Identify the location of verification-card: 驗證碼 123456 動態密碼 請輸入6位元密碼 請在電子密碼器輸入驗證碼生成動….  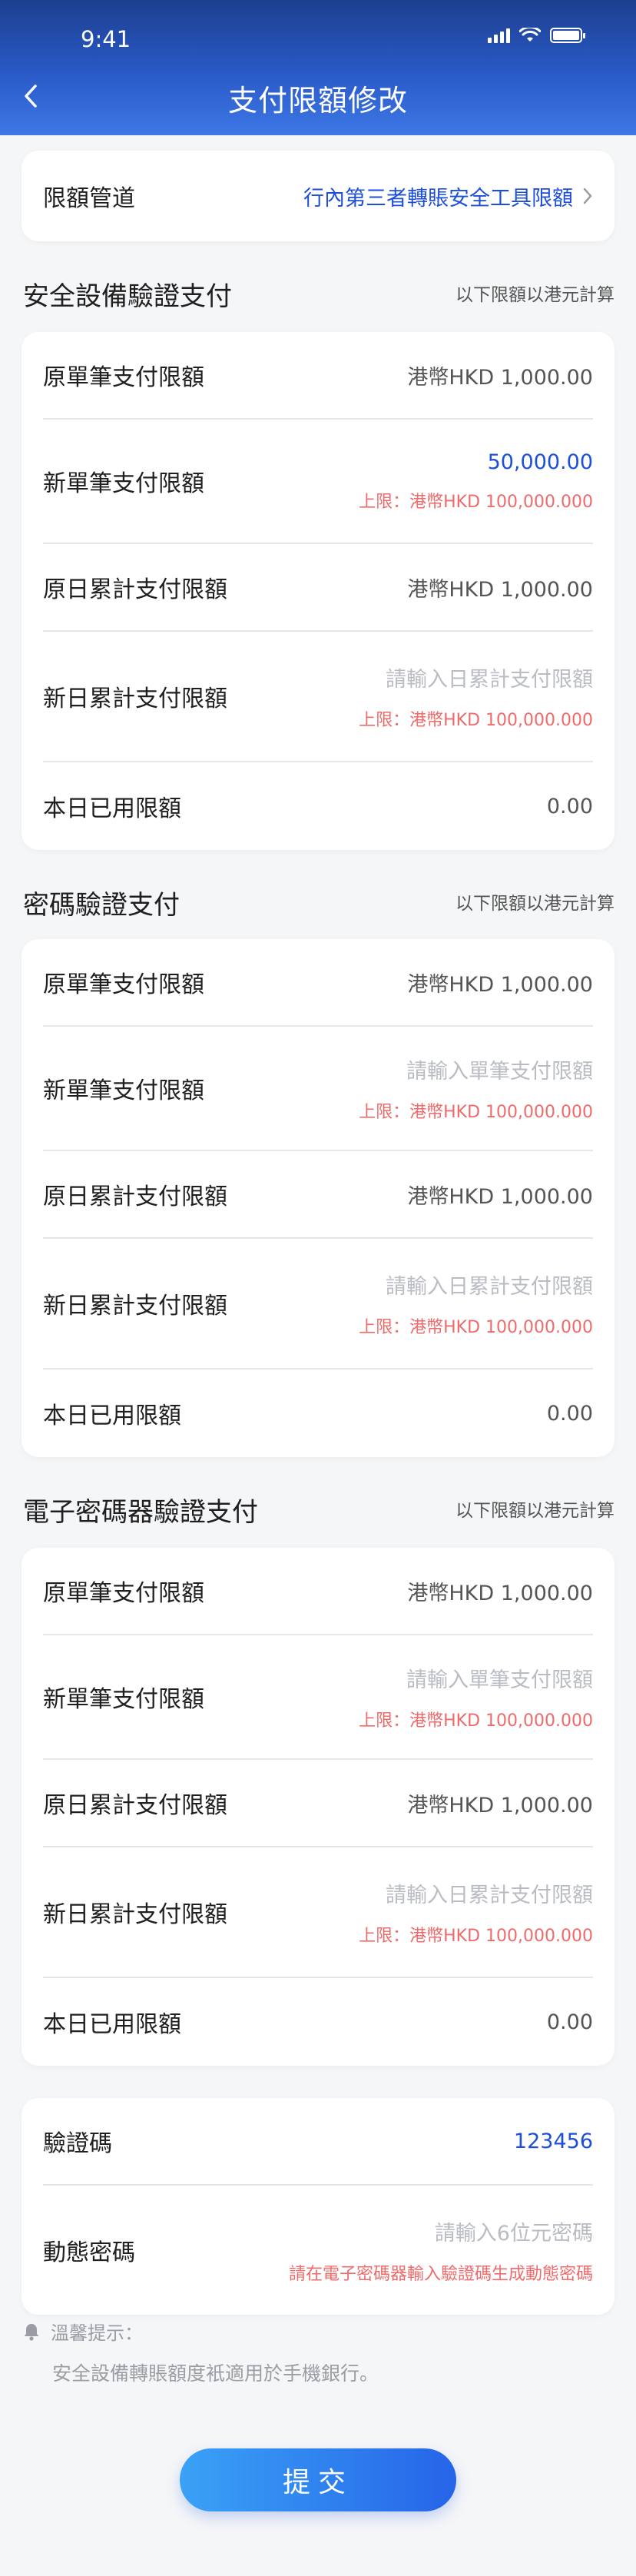
(318, 2206).